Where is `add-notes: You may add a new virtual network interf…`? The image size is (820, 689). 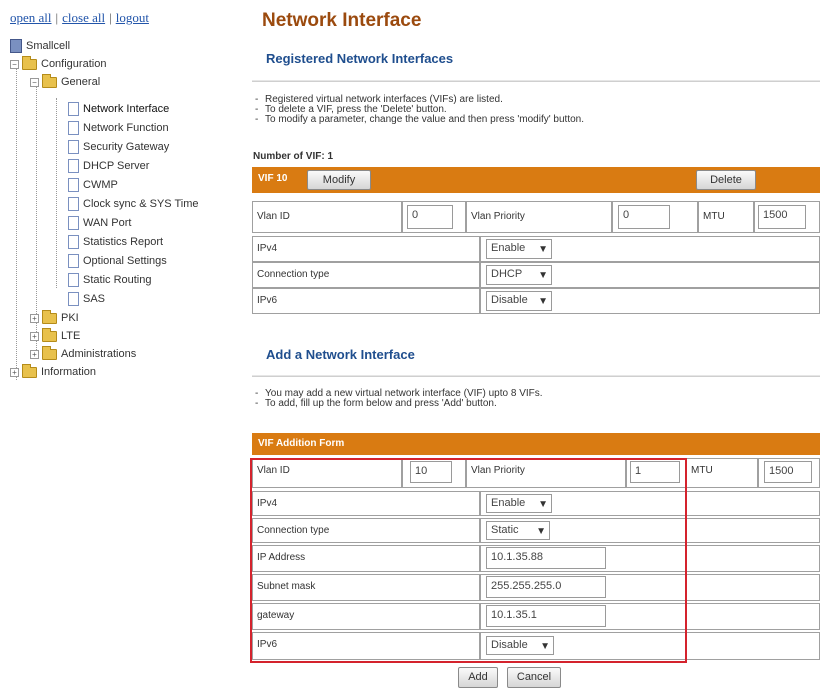
add-notes: You may add a new virtual network interf… is located at coordinates (398, 399).